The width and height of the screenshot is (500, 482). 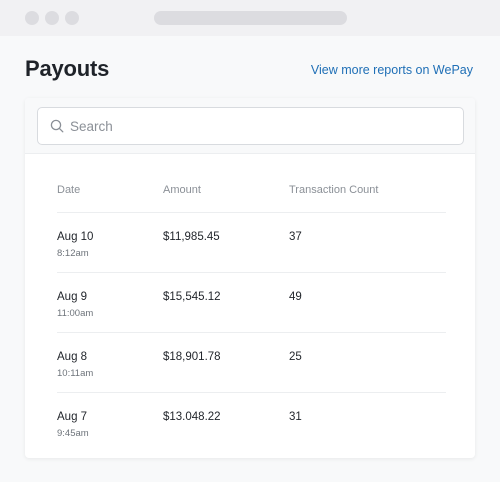 What do you see at coordinates (72, 297) in the screenshot?
I see `payout-date: Aug 9` at bounding box center [72, 297].